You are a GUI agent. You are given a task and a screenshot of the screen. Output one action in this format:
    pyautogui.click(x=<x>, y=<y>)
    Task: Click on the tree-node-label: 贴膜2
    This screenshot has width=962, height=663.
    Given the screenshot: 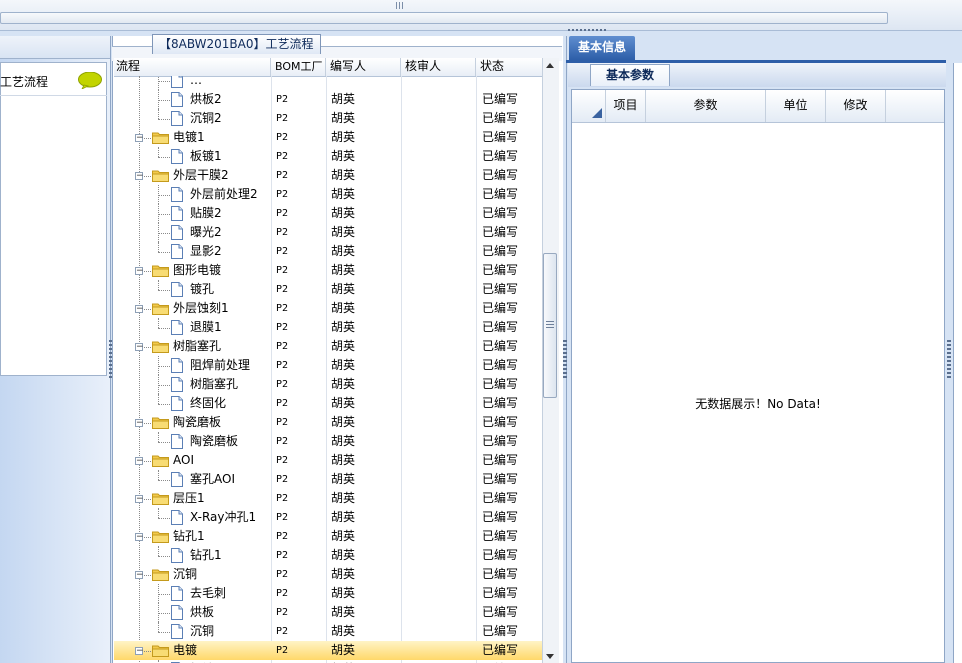 What is the action you would take?
    pyautogui.click(x=206, y=213)
    